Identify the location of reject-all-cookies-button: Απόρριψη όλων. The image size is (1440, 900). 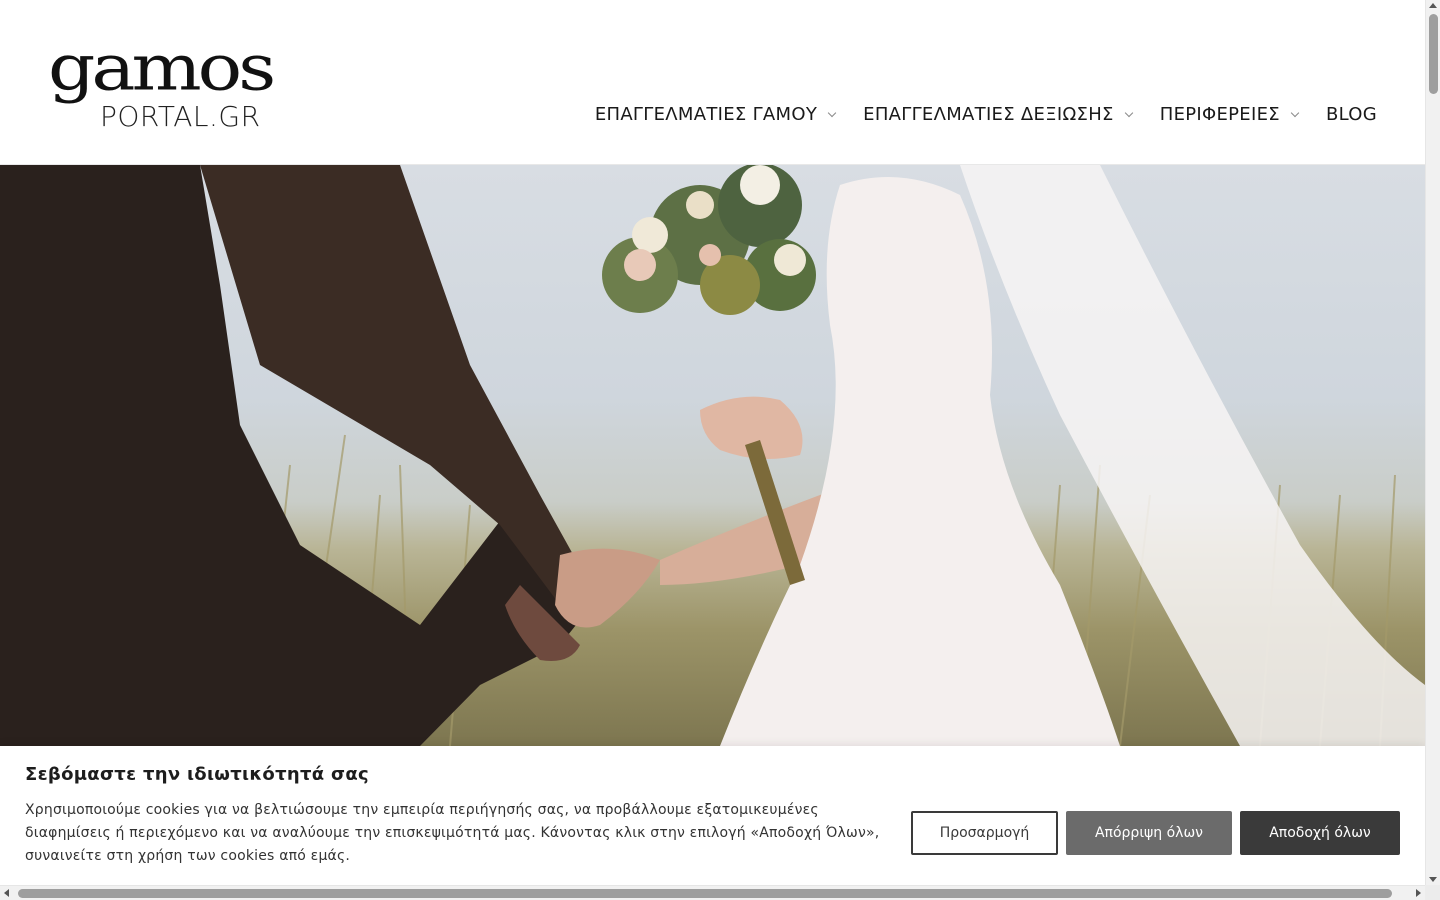
(1149, 833).